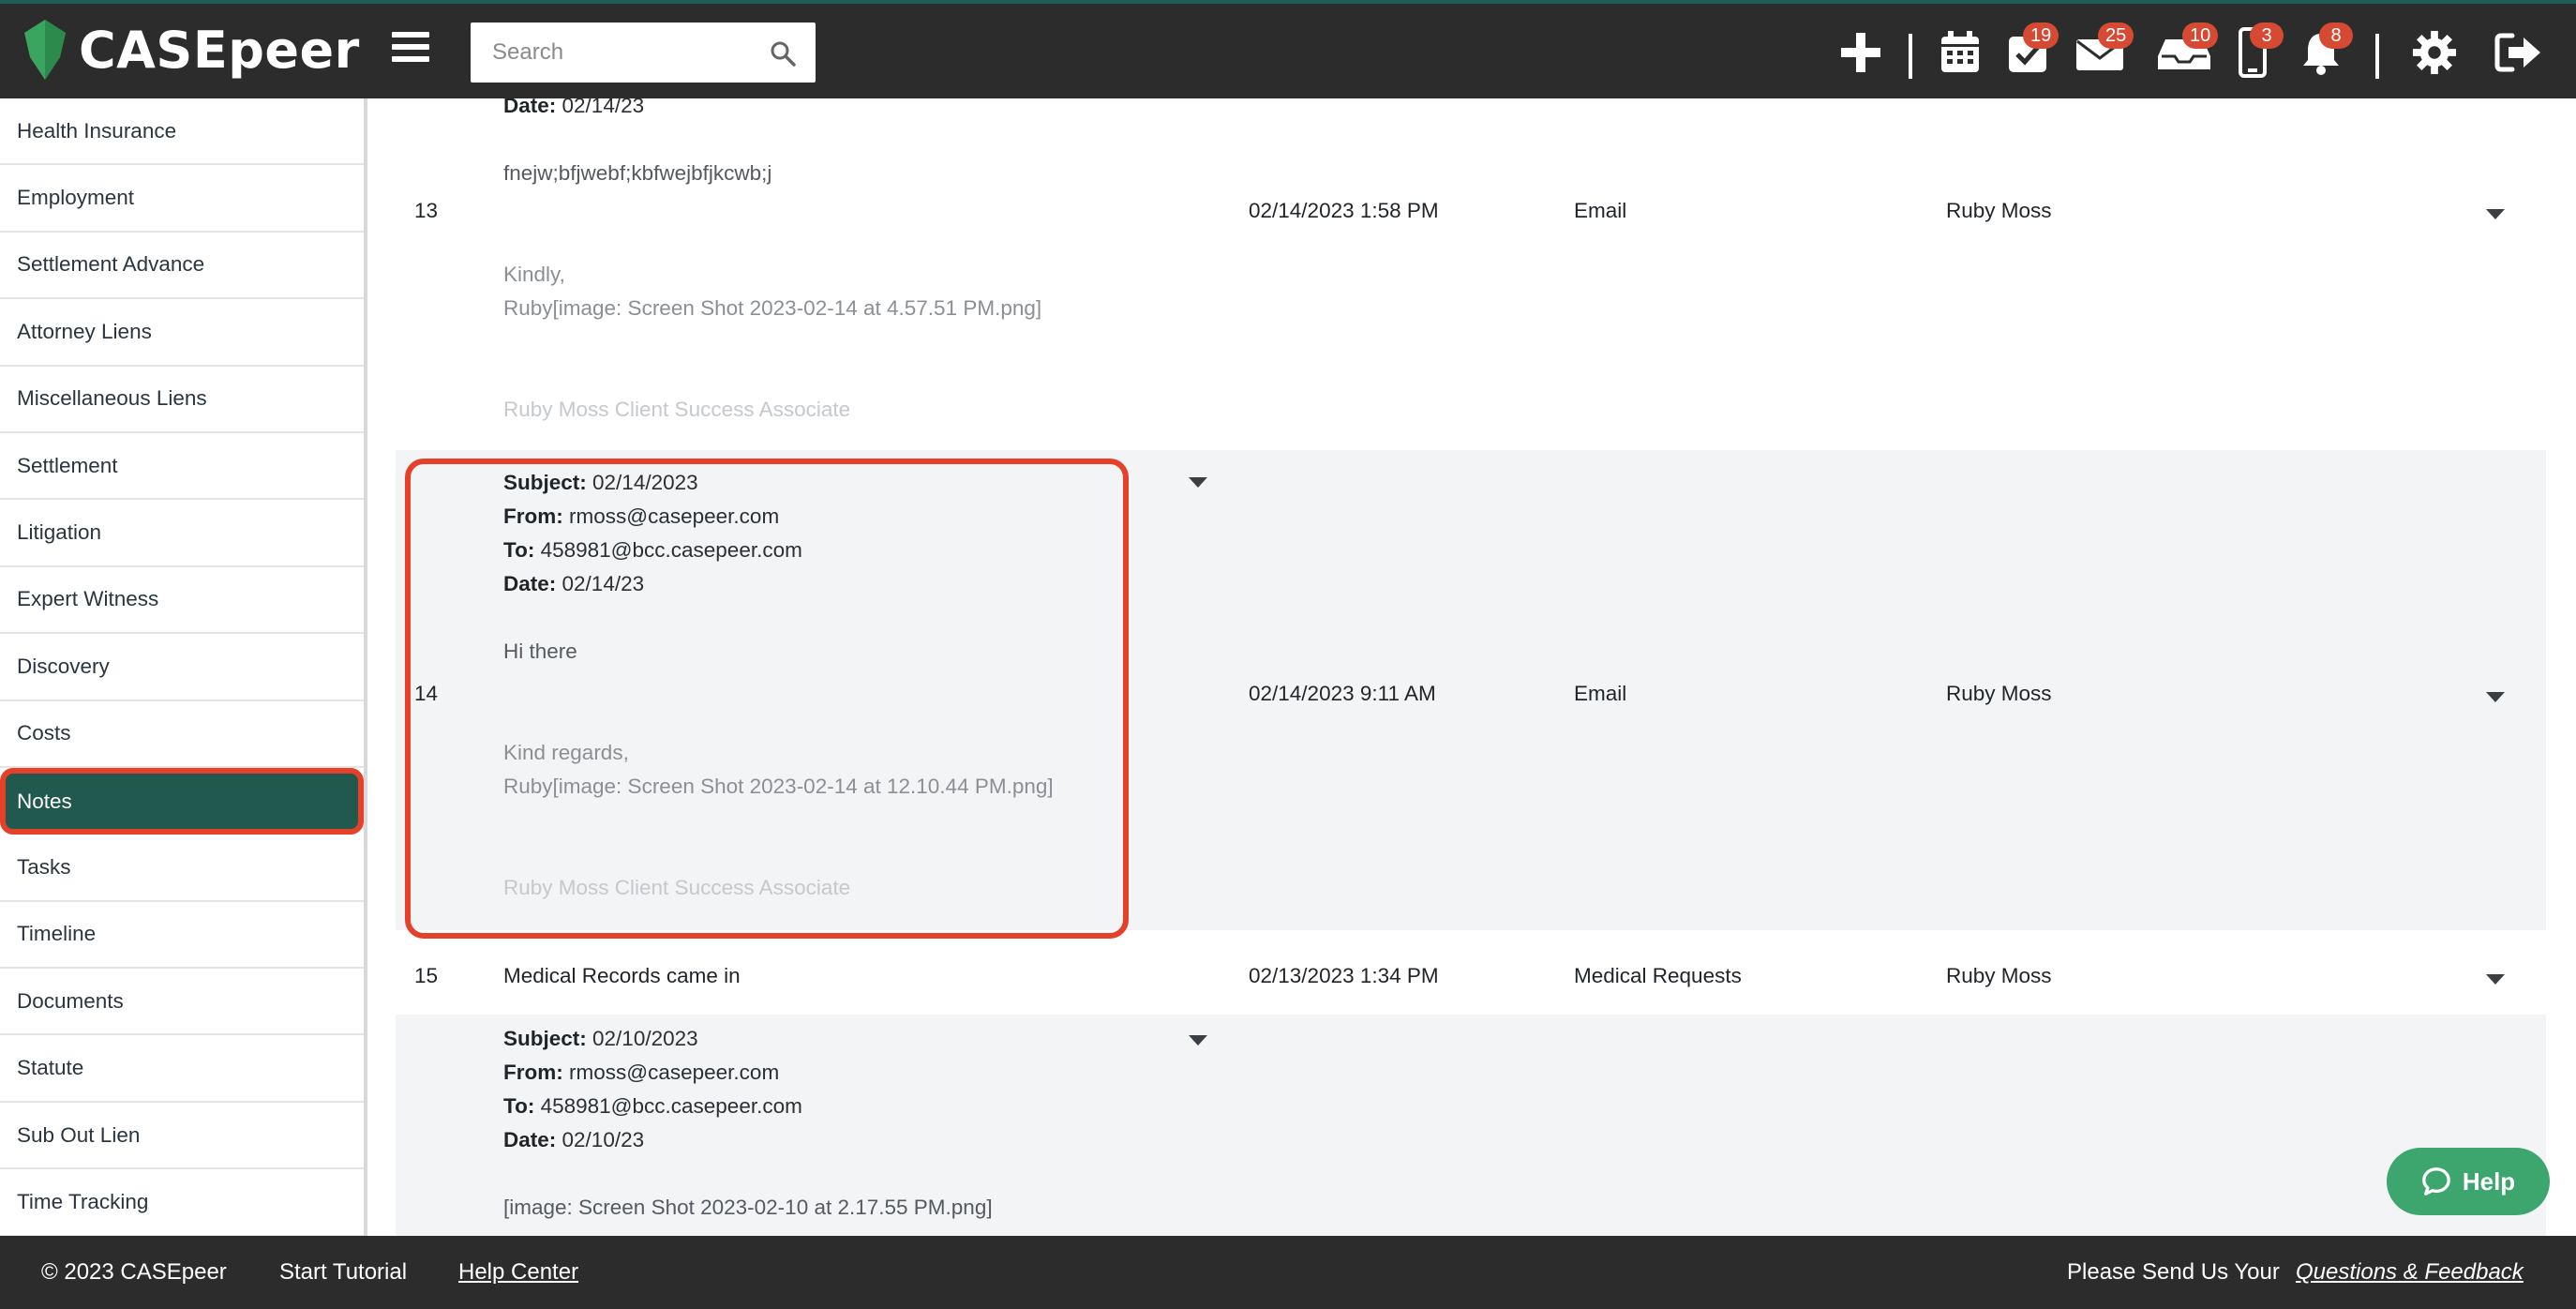  Describe the element at coordinates (2116, 36) in the screenshot. I see `mail-badge: 25` at that location.